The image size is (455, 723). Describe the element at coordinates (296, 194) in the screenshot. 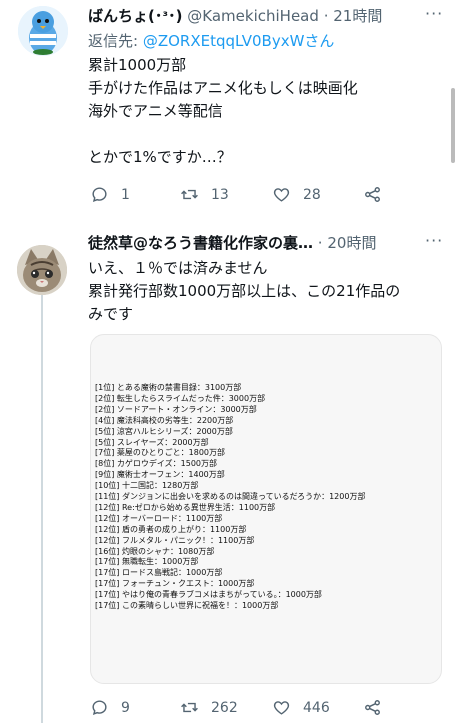

I see `like-button: 28` at that location.